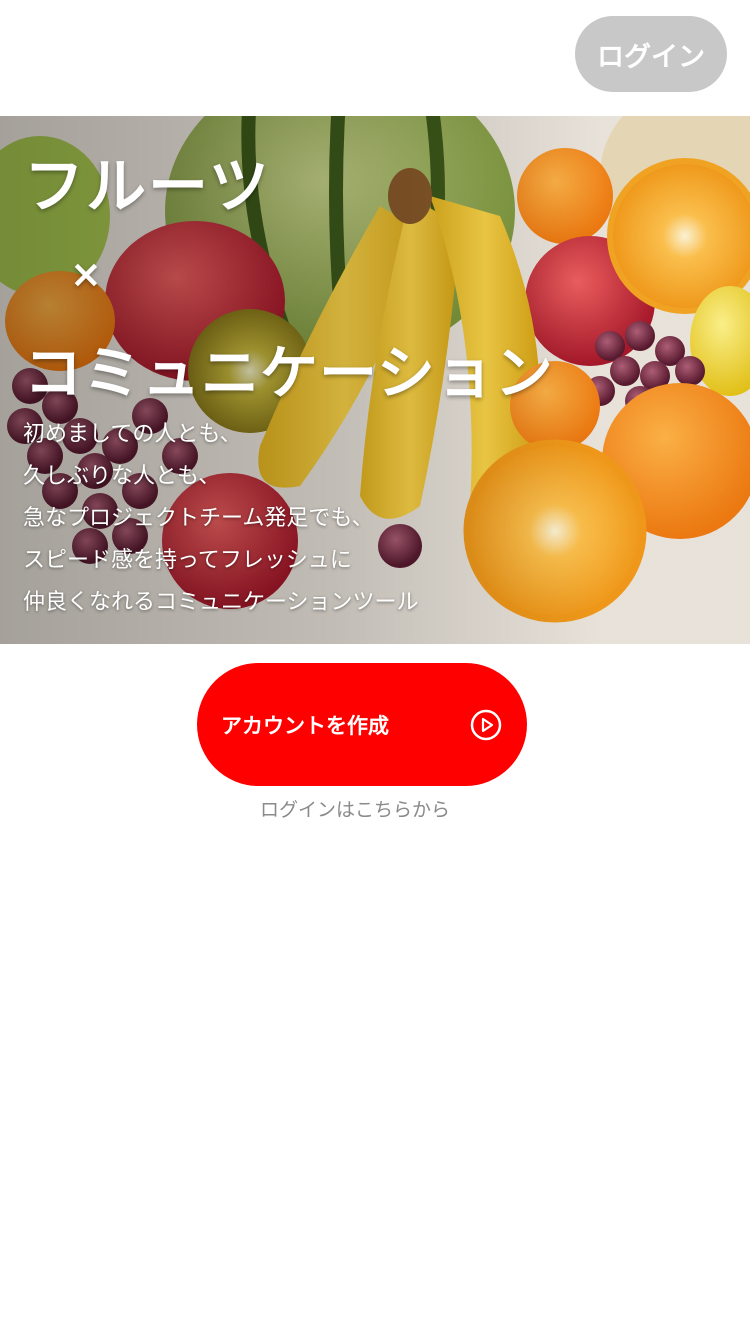 The image size is (750, 1334). What do you see at coordinates (198, 518) in the screenshot?
I see `tagline-line: 急なプロジェクトチーム発足でも、` at bounding box center [198, 518].